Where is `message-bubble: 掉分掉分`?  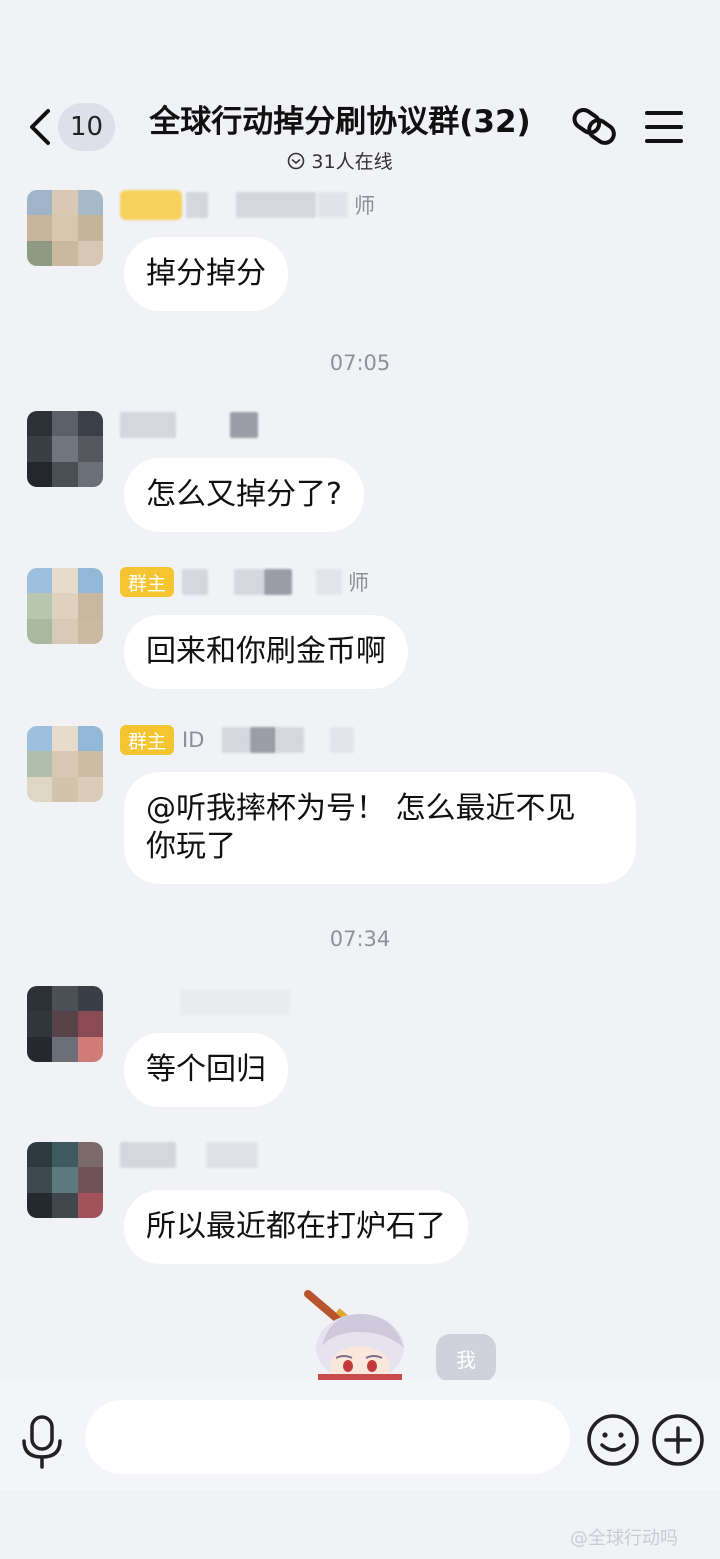 message-bubble: 掉分掉分 is located at coordinates (206, 274).